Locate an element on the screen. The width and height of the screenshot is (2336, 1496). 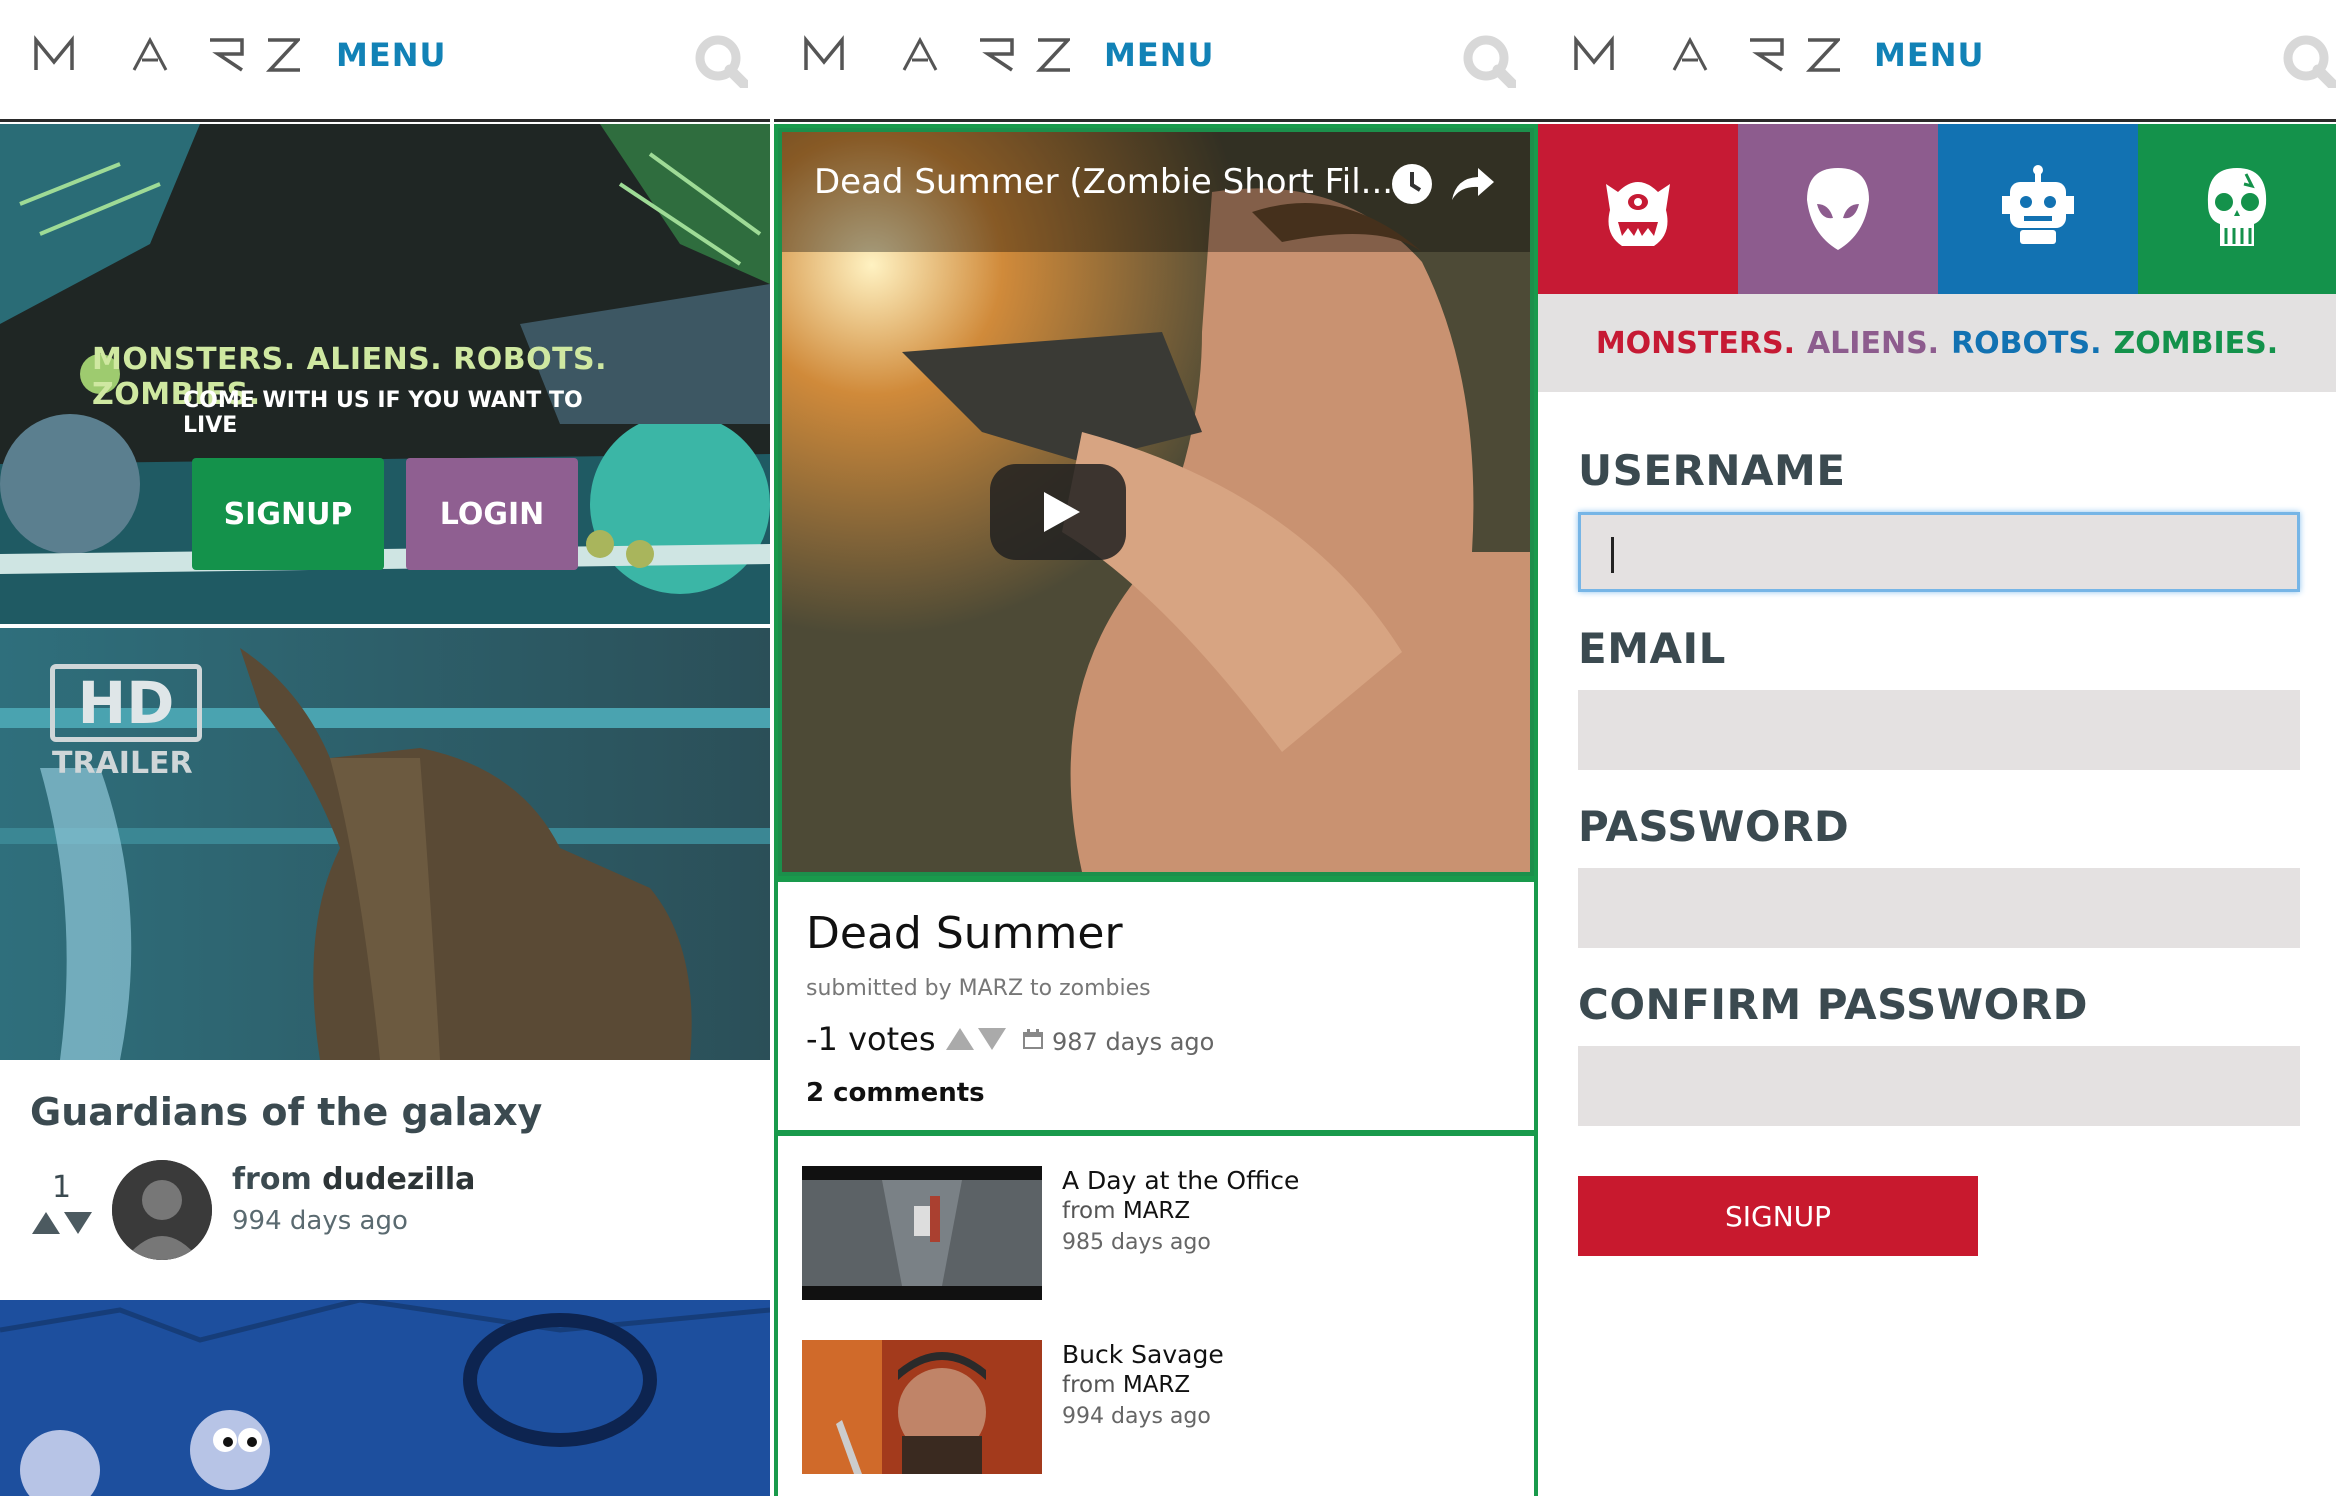
username-field is located at coordinates (1939, 552).